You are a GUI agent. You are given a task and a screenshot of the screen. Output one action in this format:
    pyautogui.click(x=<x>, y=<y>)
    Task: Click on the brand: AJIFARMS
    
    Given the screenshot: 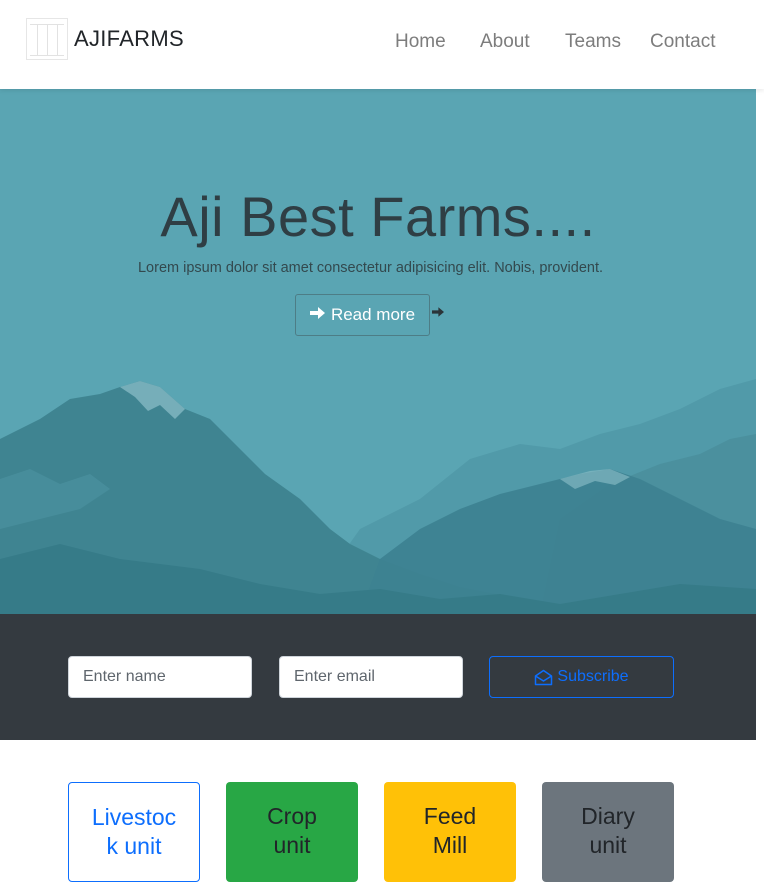 What is the action you would take?
    pyautogui.click(x=105, y=39)
    